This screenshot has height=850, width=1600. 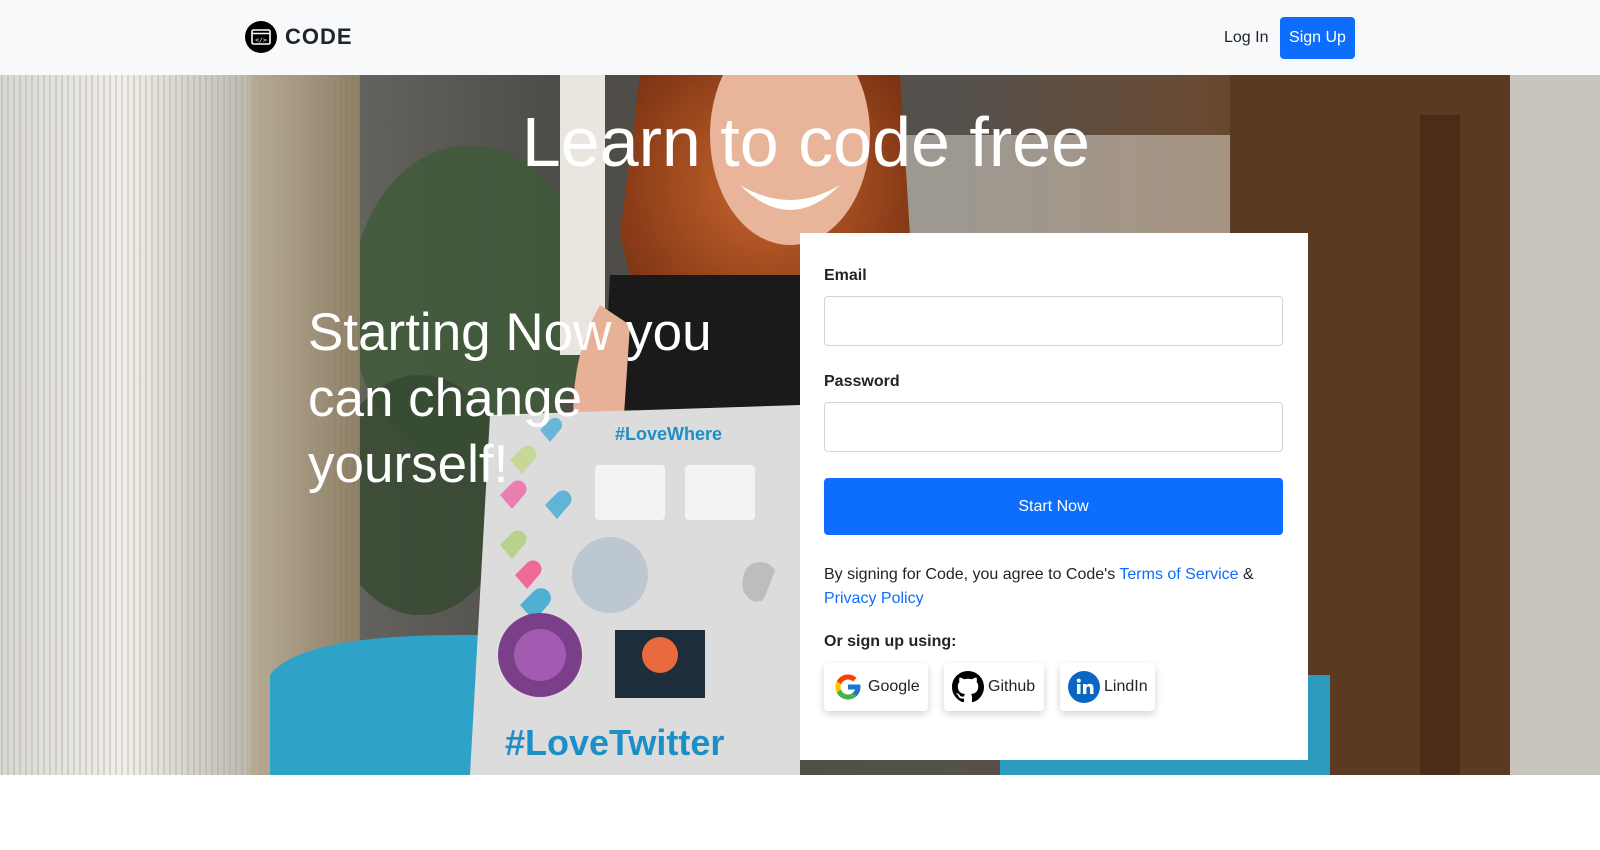 I want to click on or-sign-up-label: Or sign up using:, so click(x=890, y=641).